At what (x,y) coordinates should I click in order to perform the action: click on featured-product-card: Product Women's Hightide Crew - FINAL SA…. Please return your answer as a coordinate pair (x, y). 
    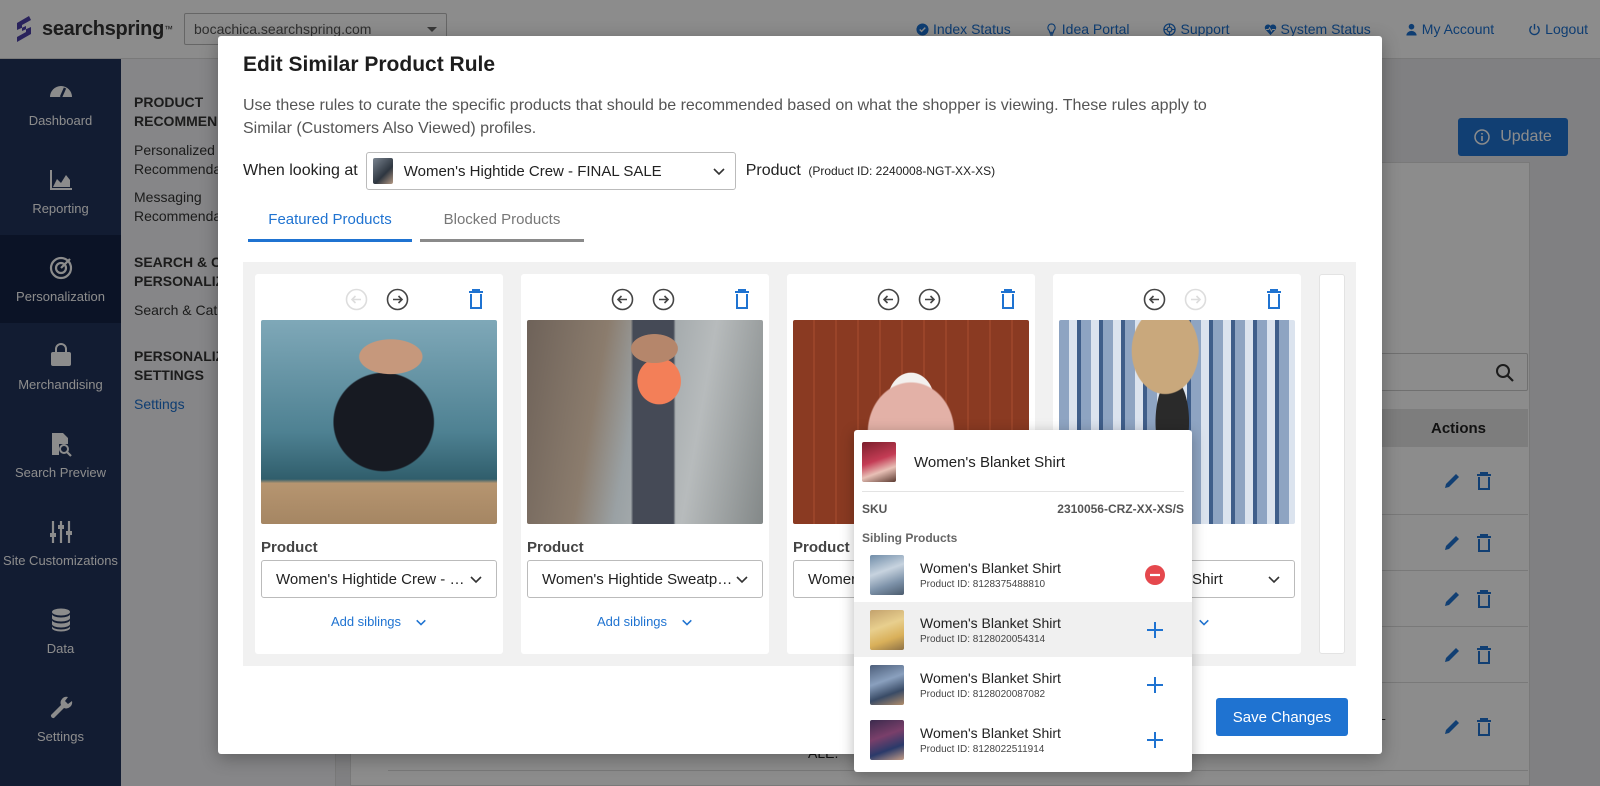
    Looking at the image, I should click on (379, 464).